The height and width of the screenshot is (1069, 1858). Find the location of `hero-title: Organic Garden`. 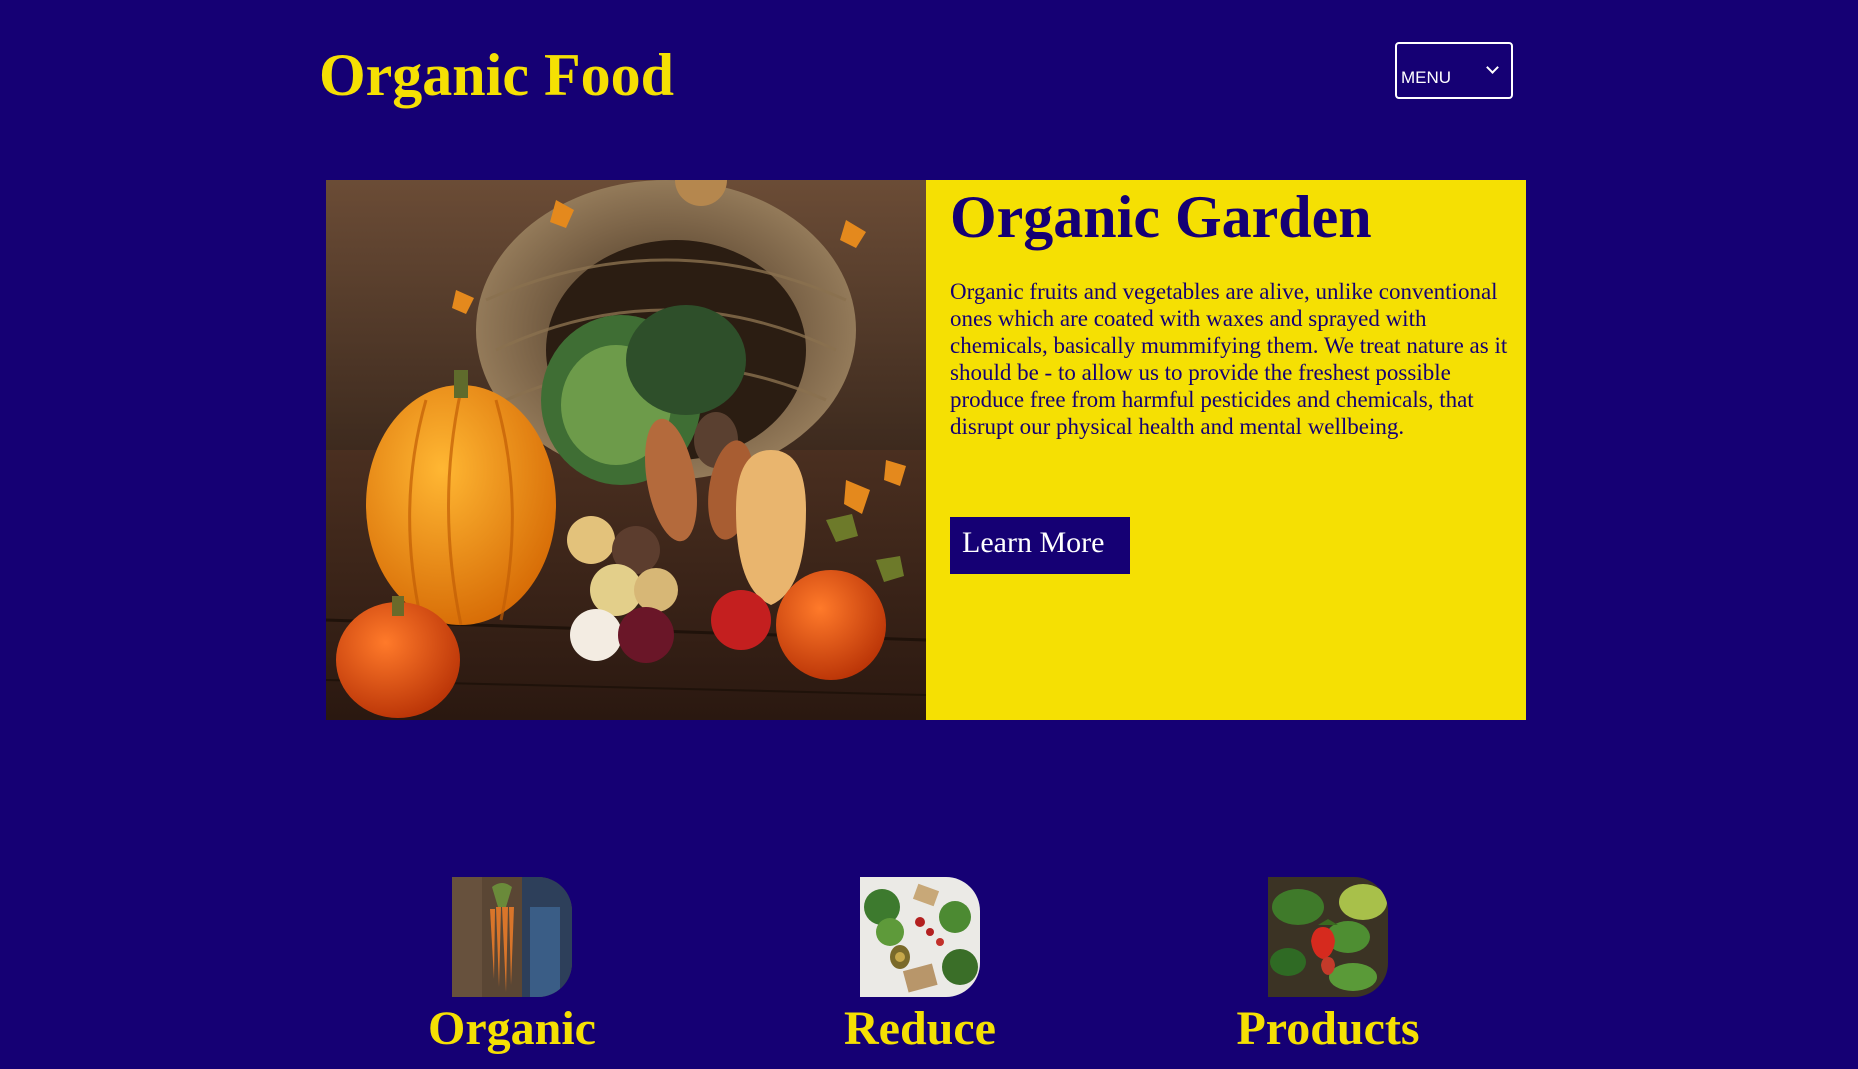

hero-title: Organic Garden is located at coordinates (1161, 217).